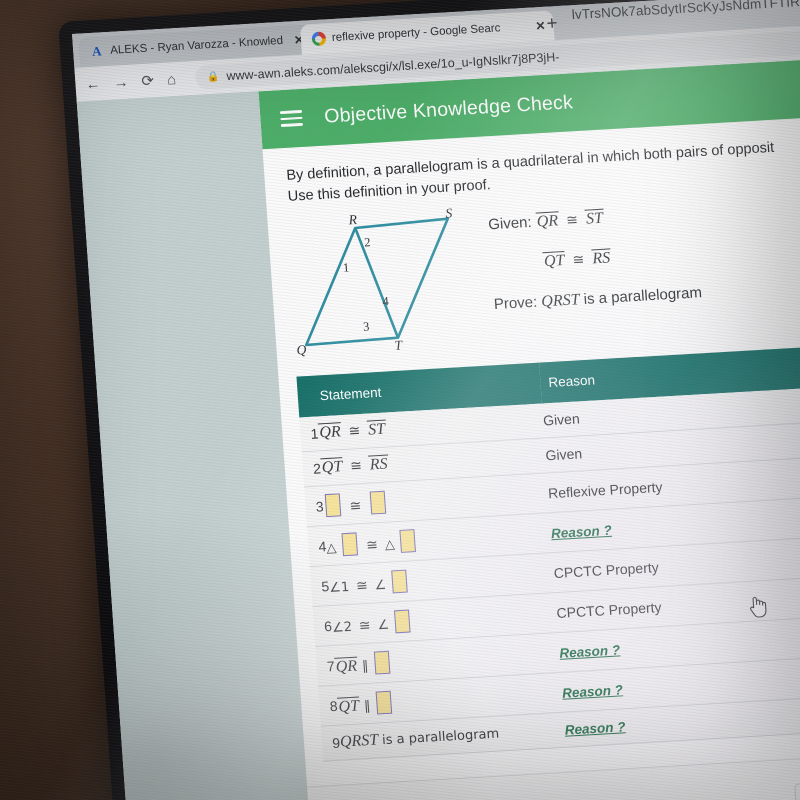 This screenshot has height=800, width=800. I want to click on close-icon: ✕, so click(540, 26).